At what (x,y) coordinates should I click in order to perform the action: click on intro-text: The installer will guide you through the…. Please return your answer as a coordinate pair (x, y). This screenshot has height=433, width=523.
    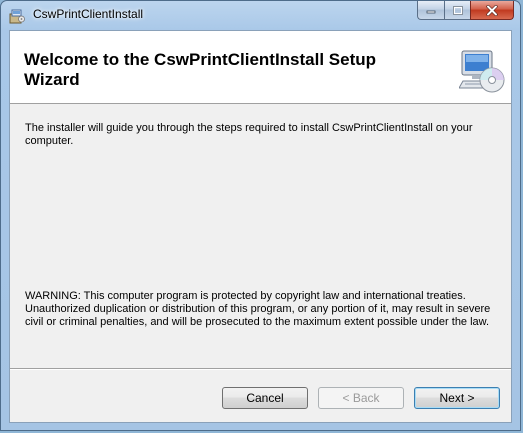
    Looking at the image, I should click on (249, 134).